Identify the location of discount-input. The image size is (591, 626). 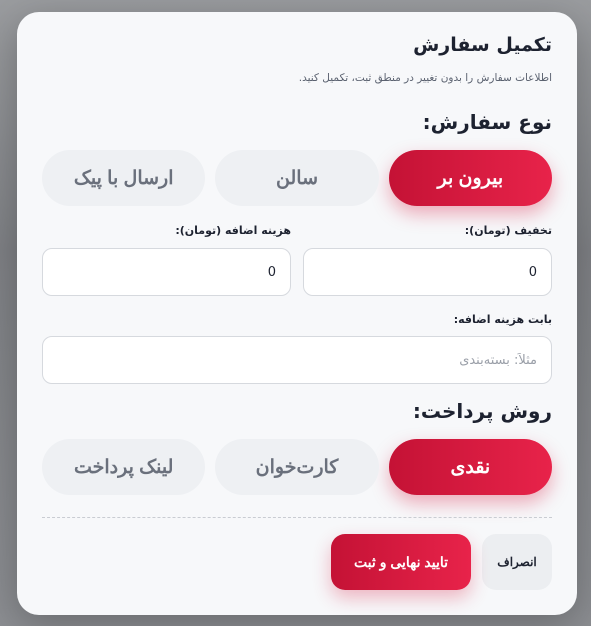
(427, 272).